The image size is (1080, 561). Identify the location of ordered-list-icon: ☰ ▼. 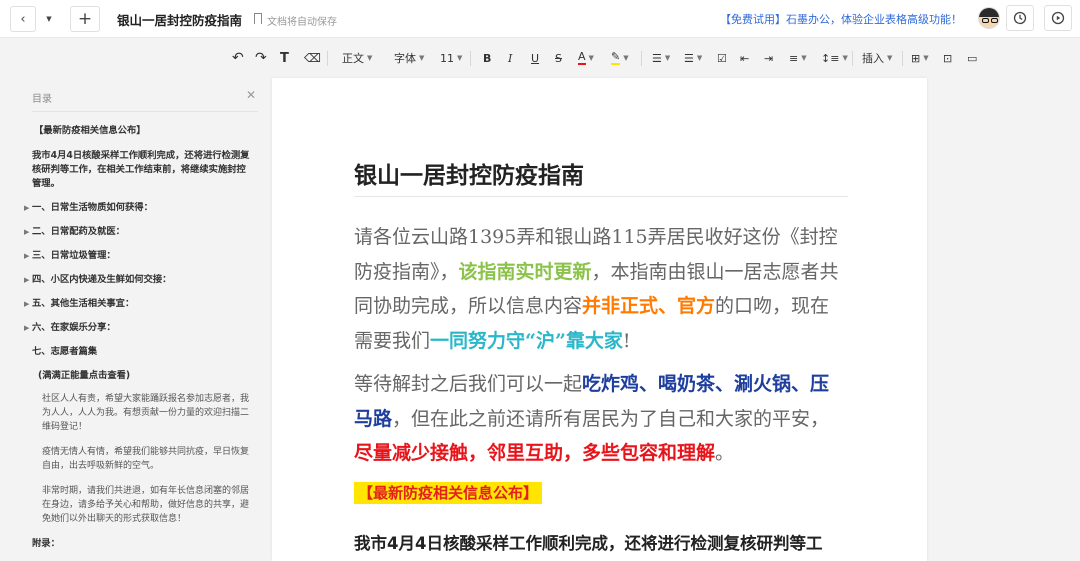
(661, 58).